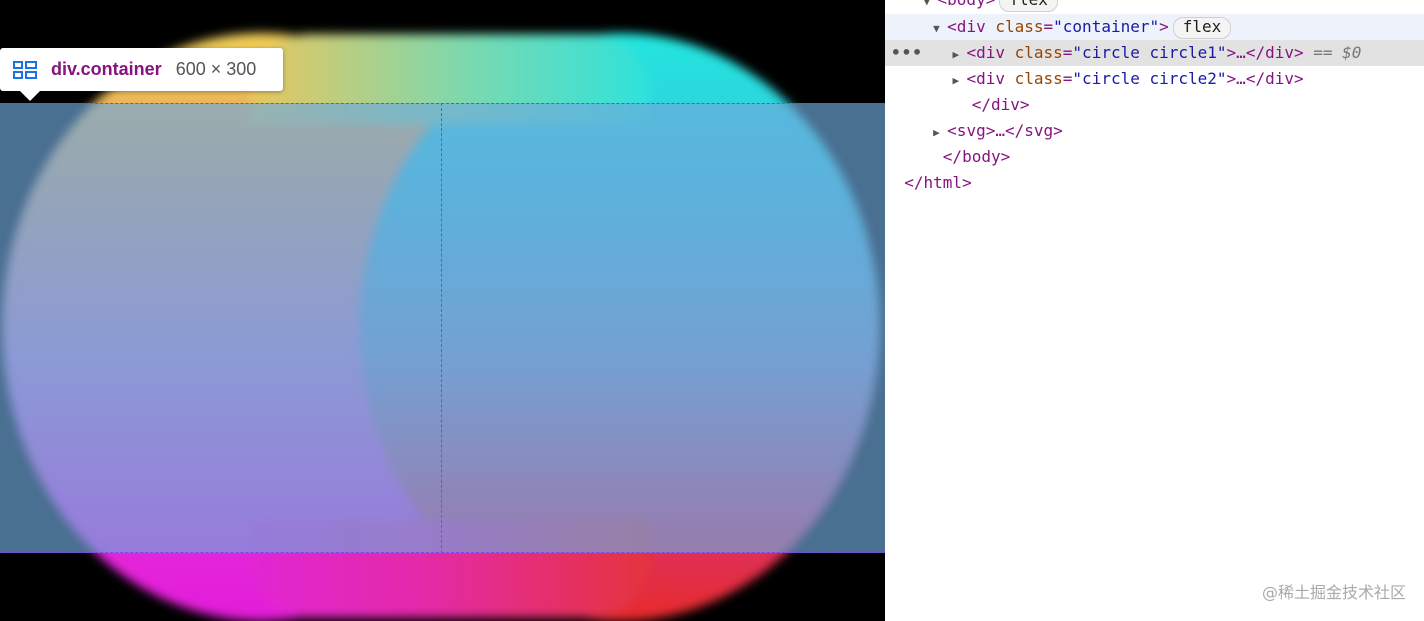 The width and height of the screenshot is (1424, 621). I want to click on inspector-tooltip: div.container 600 × 300, so click(141, 74).